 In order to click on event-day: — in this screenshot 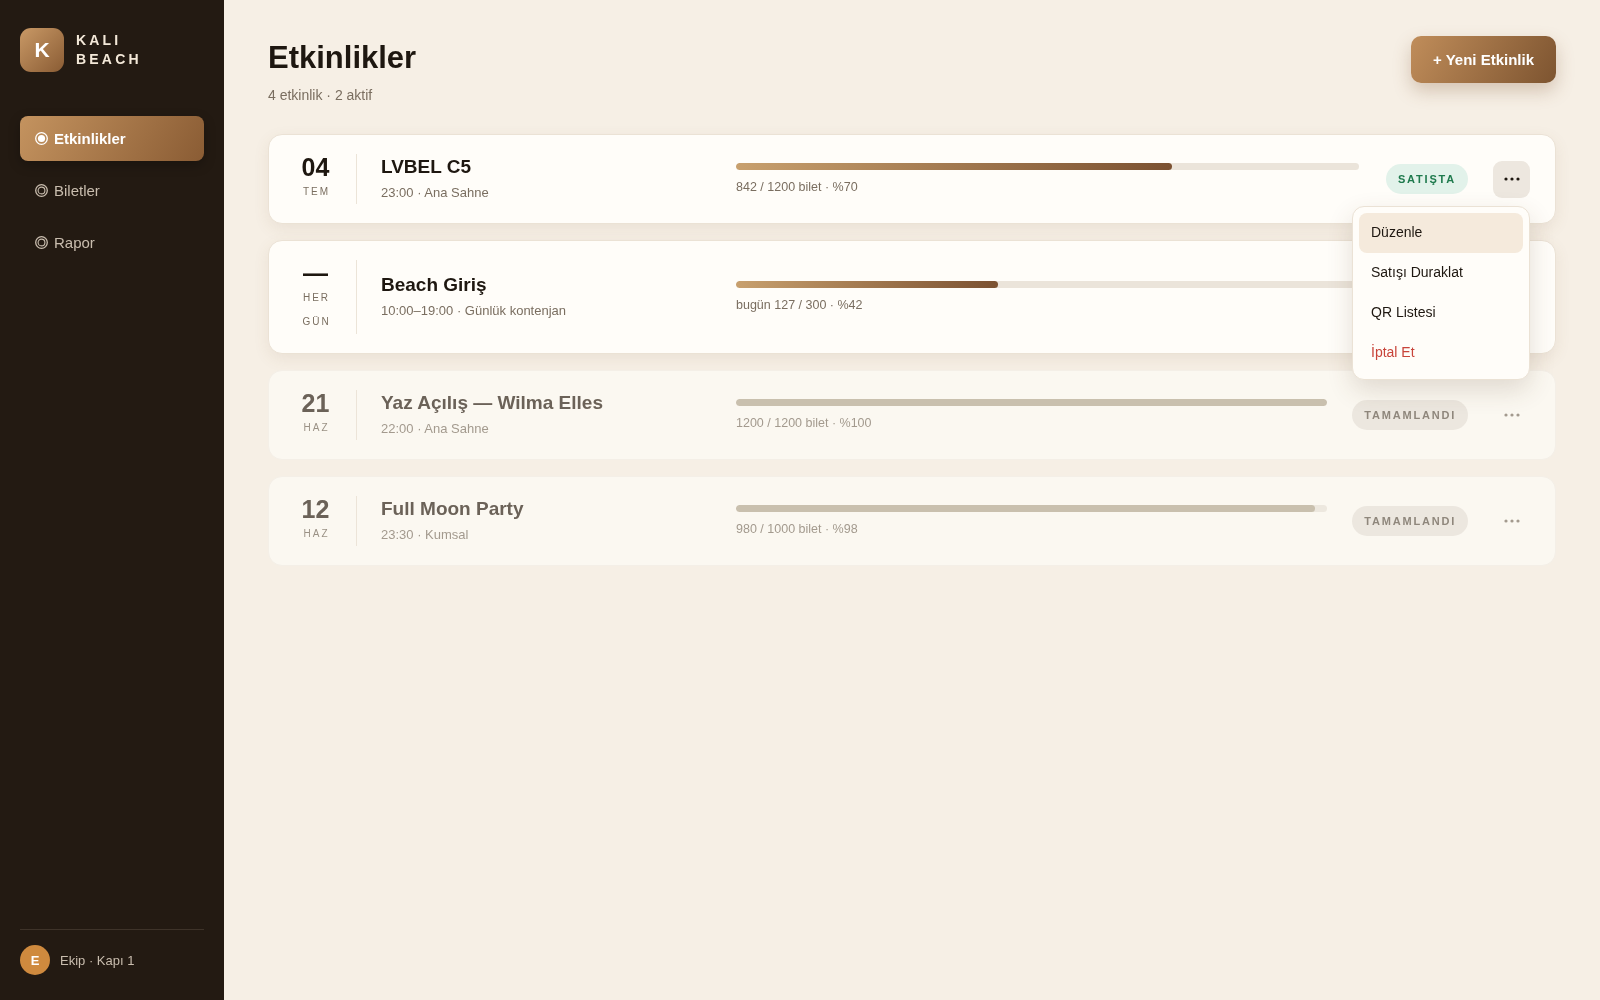, I will do `click(315, 273)`.